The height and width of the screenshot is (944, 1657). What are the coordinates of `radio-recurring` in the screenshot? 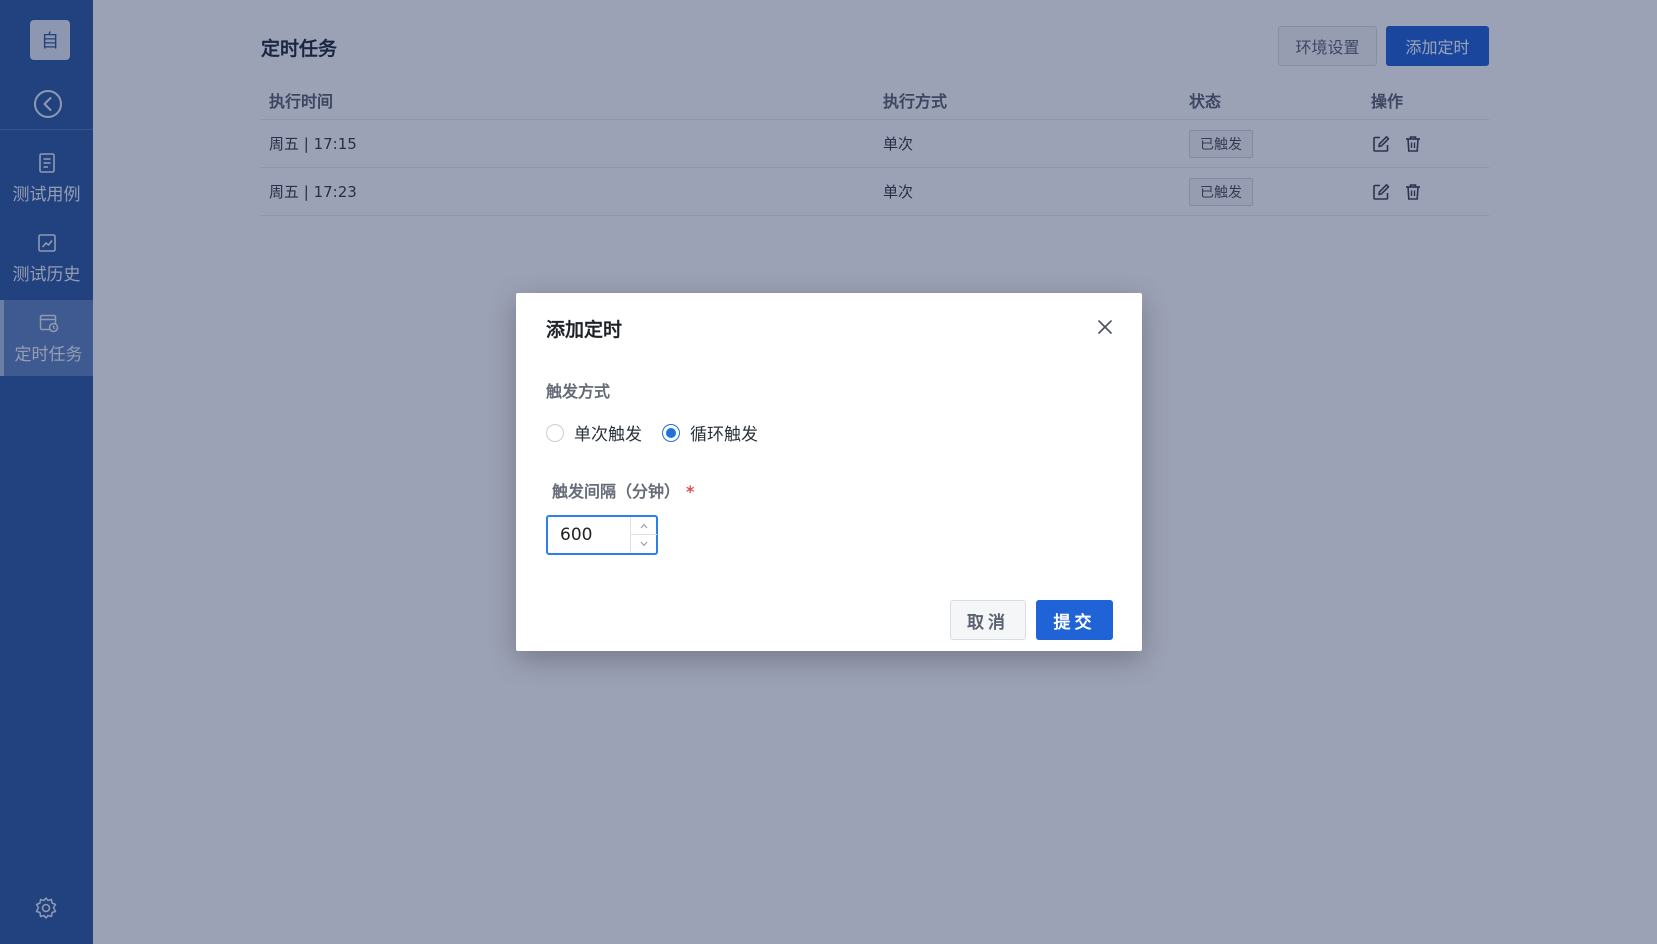 It's located at (671, 432).